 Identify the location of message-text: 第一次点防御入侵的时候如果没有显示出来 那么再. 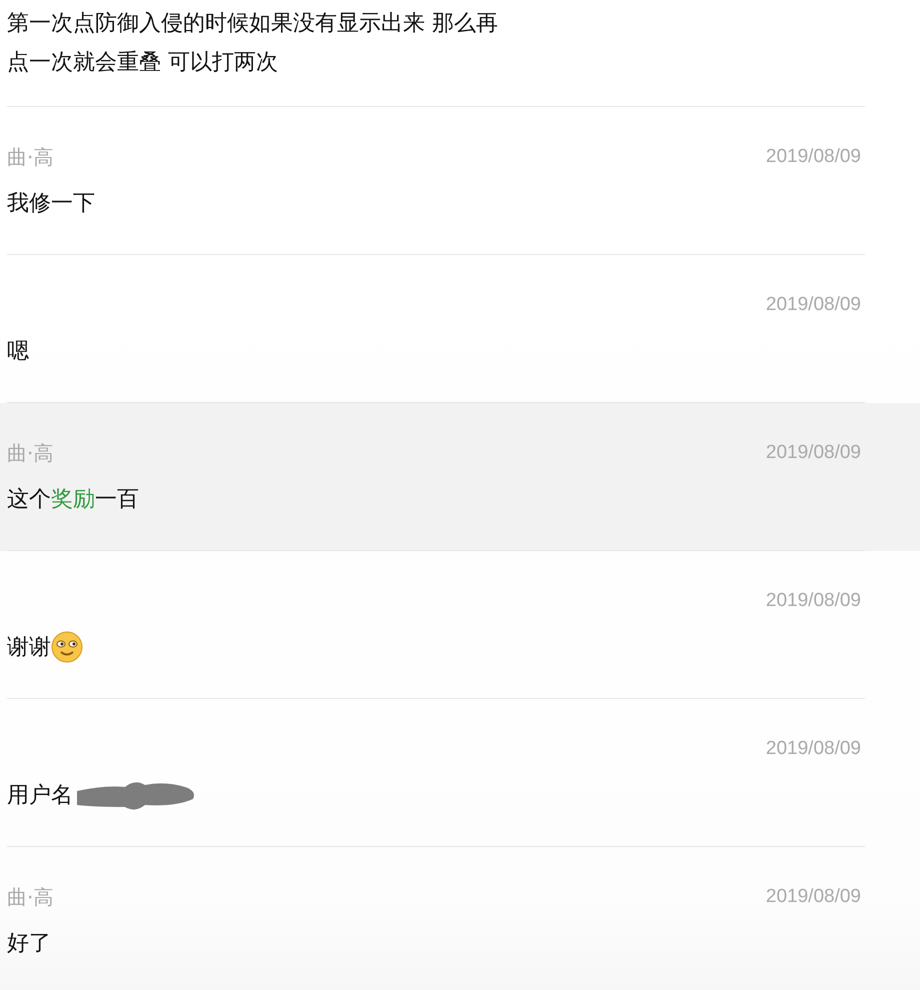
(253, 24).